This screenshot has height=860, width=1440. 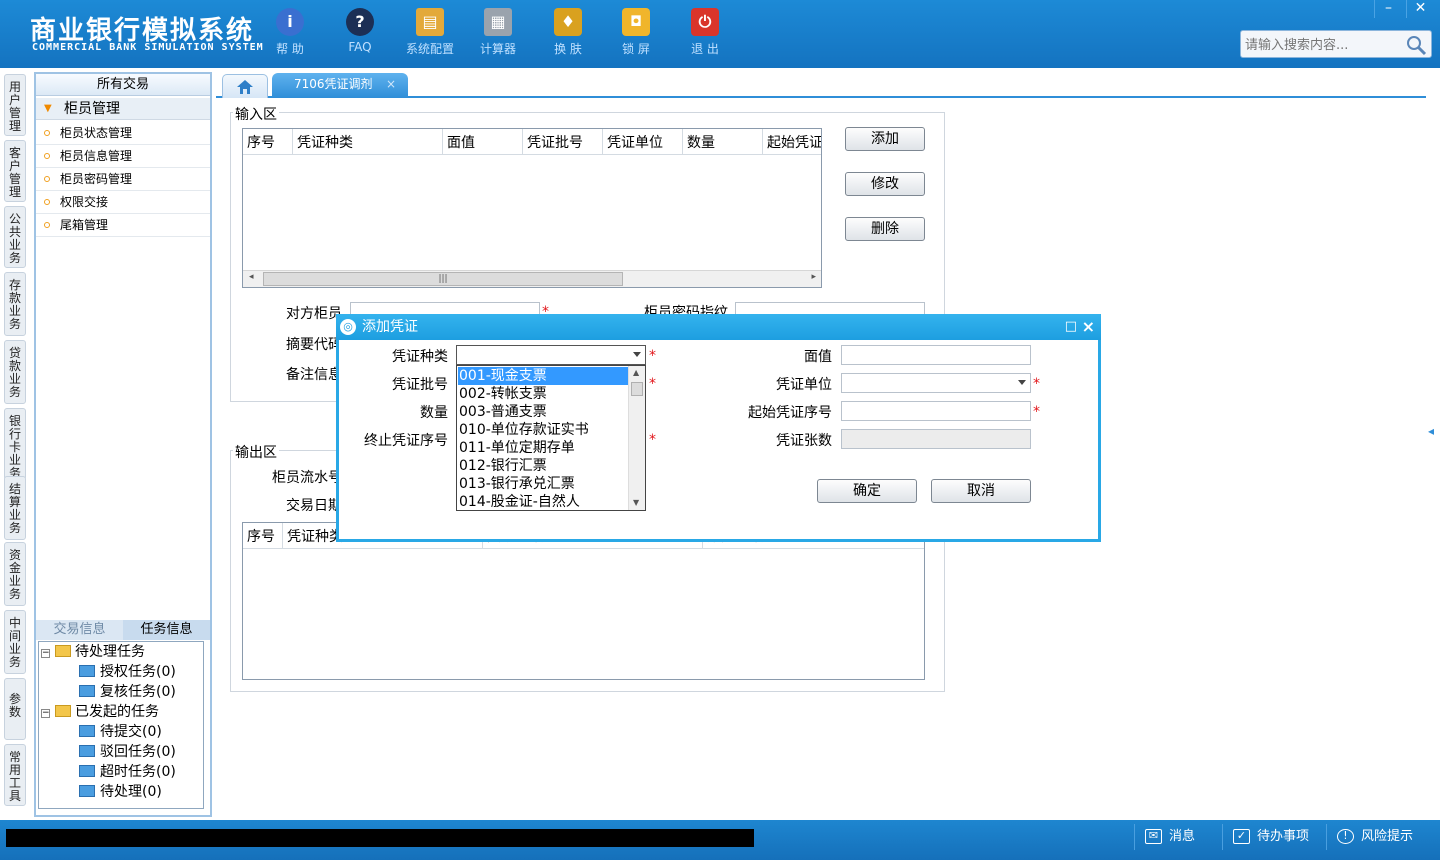 What do you see at coordinates (723, 142) in the screenshot?
I see `column-header: 数量` at bounding box center [723, 142].